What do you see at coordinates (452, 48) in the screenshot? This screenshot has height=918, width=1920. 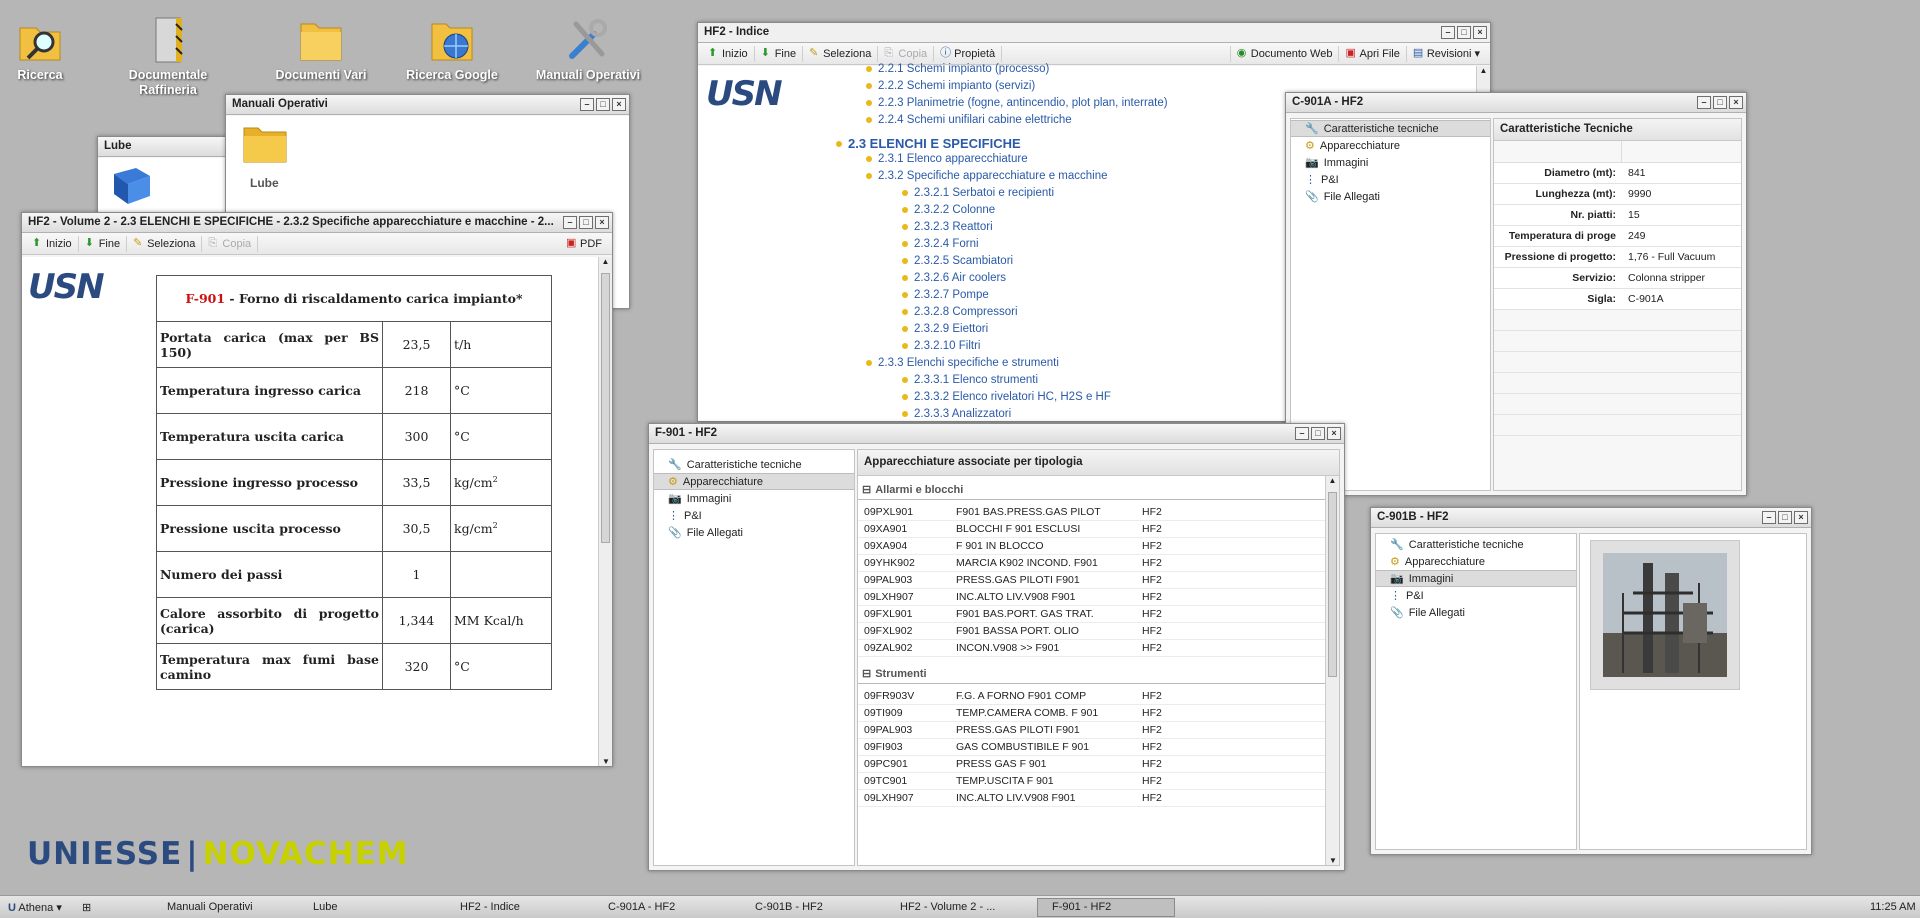 I see `desktop-icon-ricerca-google: Ricerca Google` at bounding box center [452, 48].